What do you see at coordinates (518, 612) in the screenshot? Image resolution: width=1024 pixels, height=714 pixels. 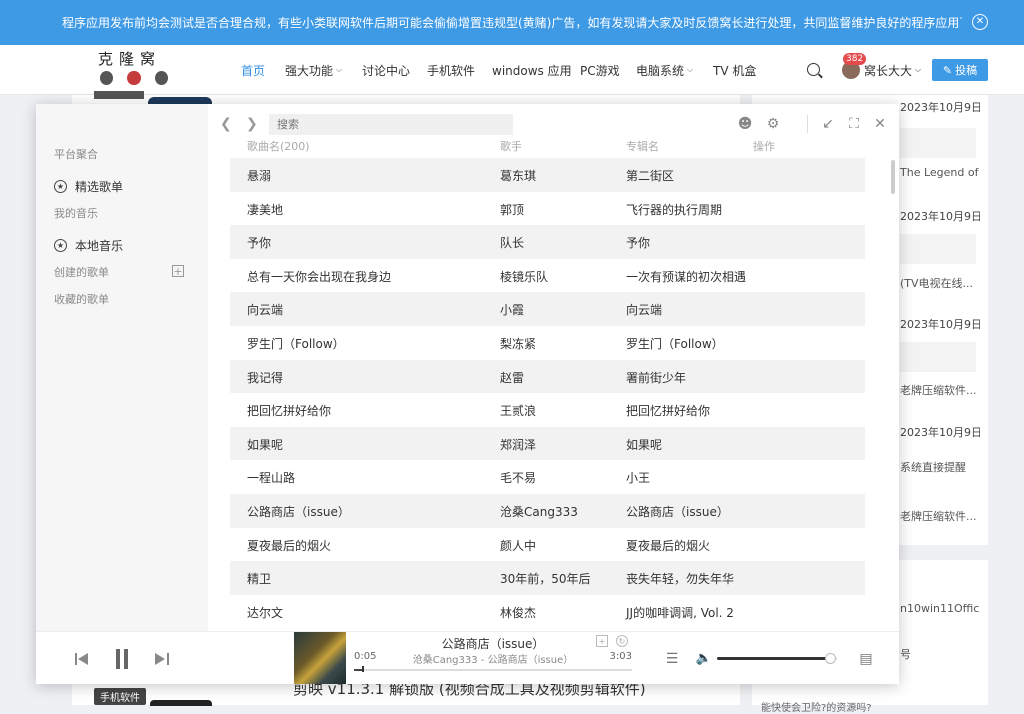 I see `song-artist: 林俊杰` at bounding box center [518, 612].